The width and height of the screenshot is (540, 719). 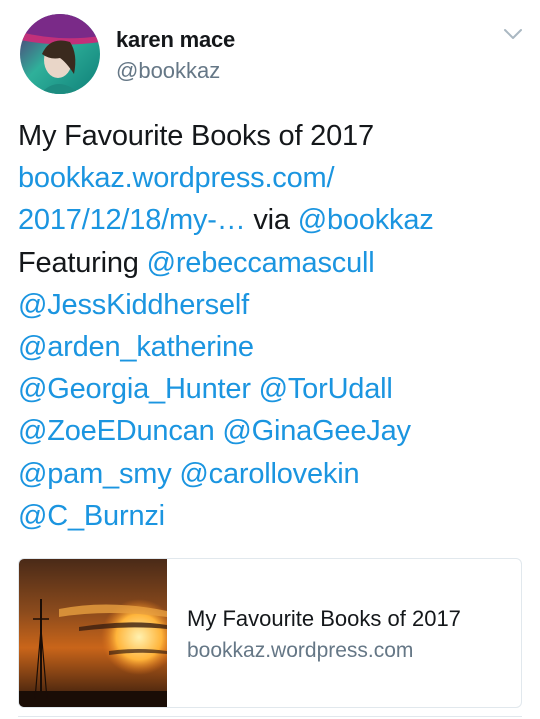 I want to click on tweet-text-line: bookkaz.wordpress.com/, so click(x=274, y=178).